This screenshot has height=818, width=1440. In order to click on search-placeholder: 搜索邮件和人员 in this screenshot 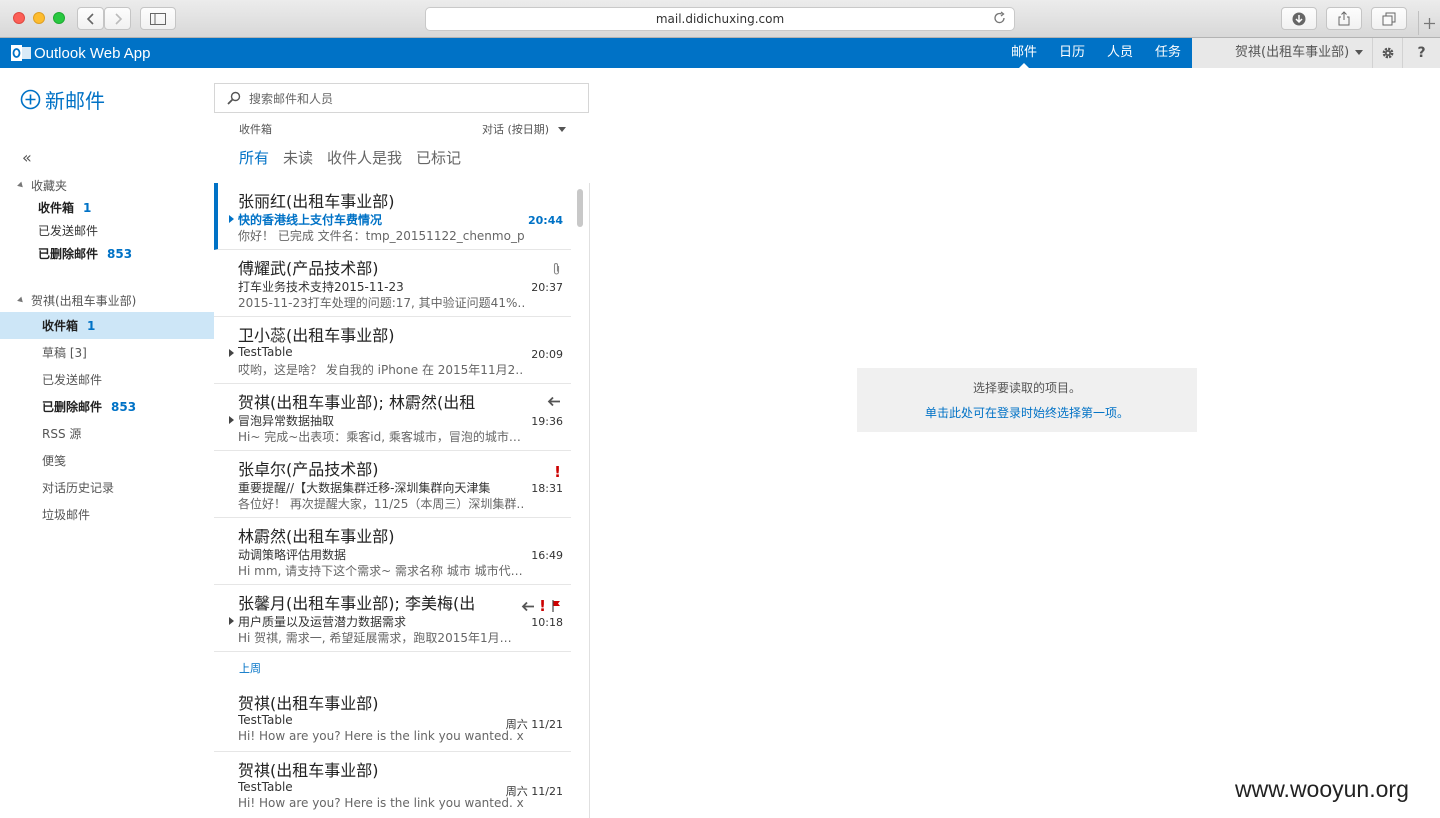, I will do `click(291, 98)`.